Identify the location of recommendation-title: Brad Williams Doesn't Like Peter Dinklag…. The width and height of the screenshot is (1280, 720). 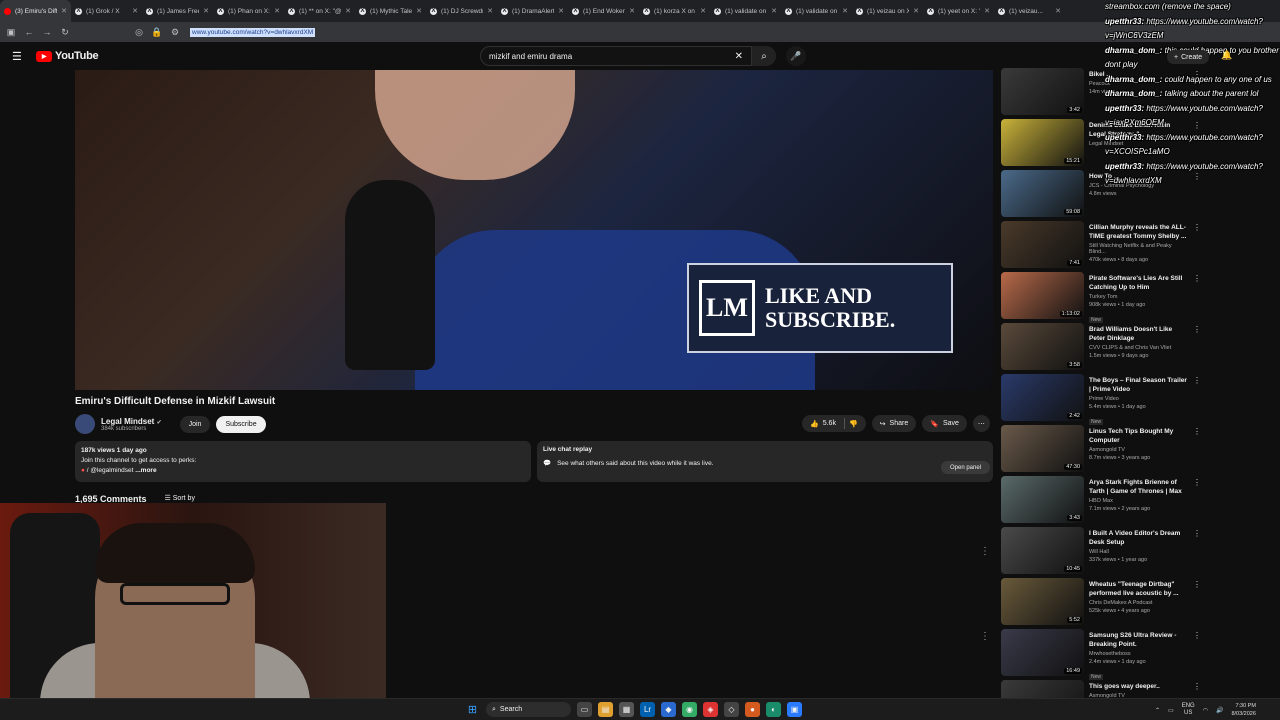
(1138, 334).